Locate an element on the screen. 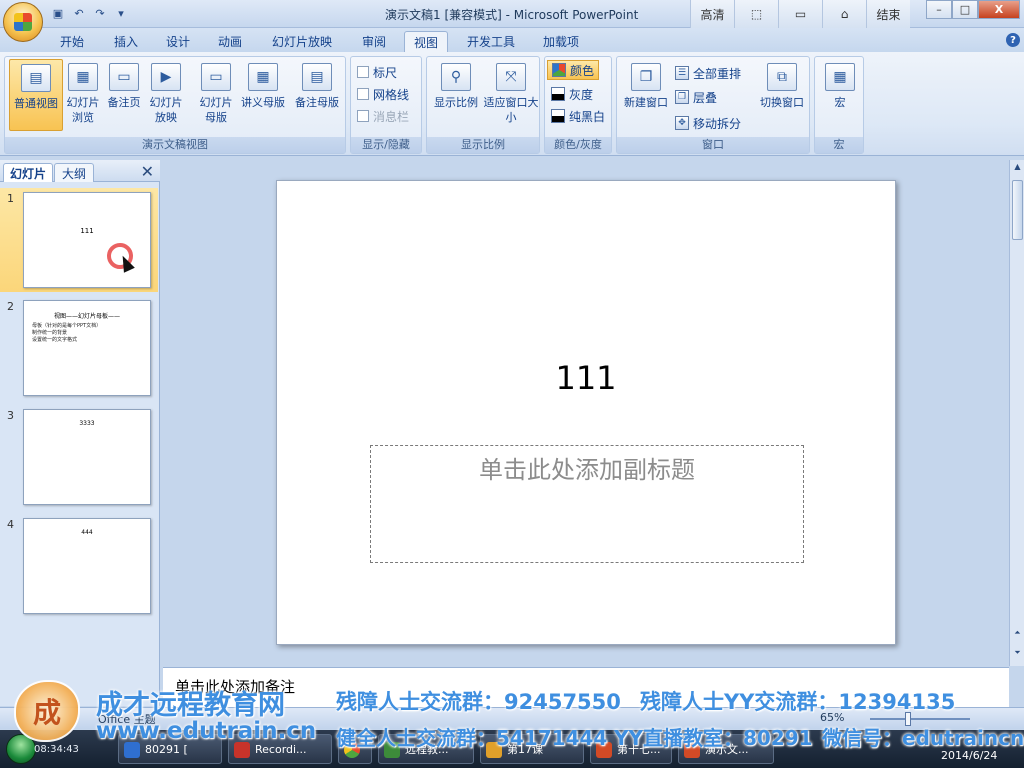 The image size is (1024, 768). slide-sorter-icon: ▦ is located at coordinates (83, 77).